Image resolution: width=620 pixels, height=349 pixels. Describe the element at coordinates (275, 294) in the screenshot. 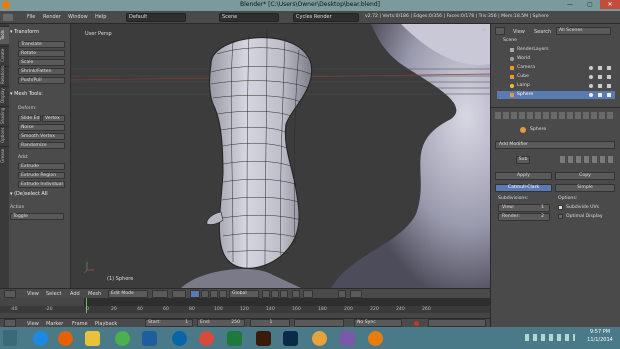

I see `edge-select-mode` at that location.